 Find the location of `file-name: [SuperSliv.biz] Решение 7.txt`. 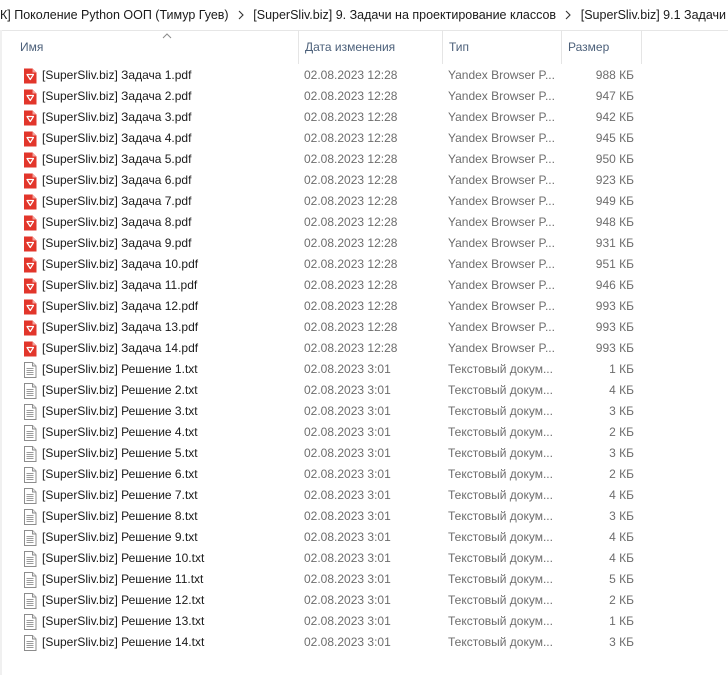

file-name: [SuperSliv.biz] Решение 7.txt is located at coordinates (120, 495).